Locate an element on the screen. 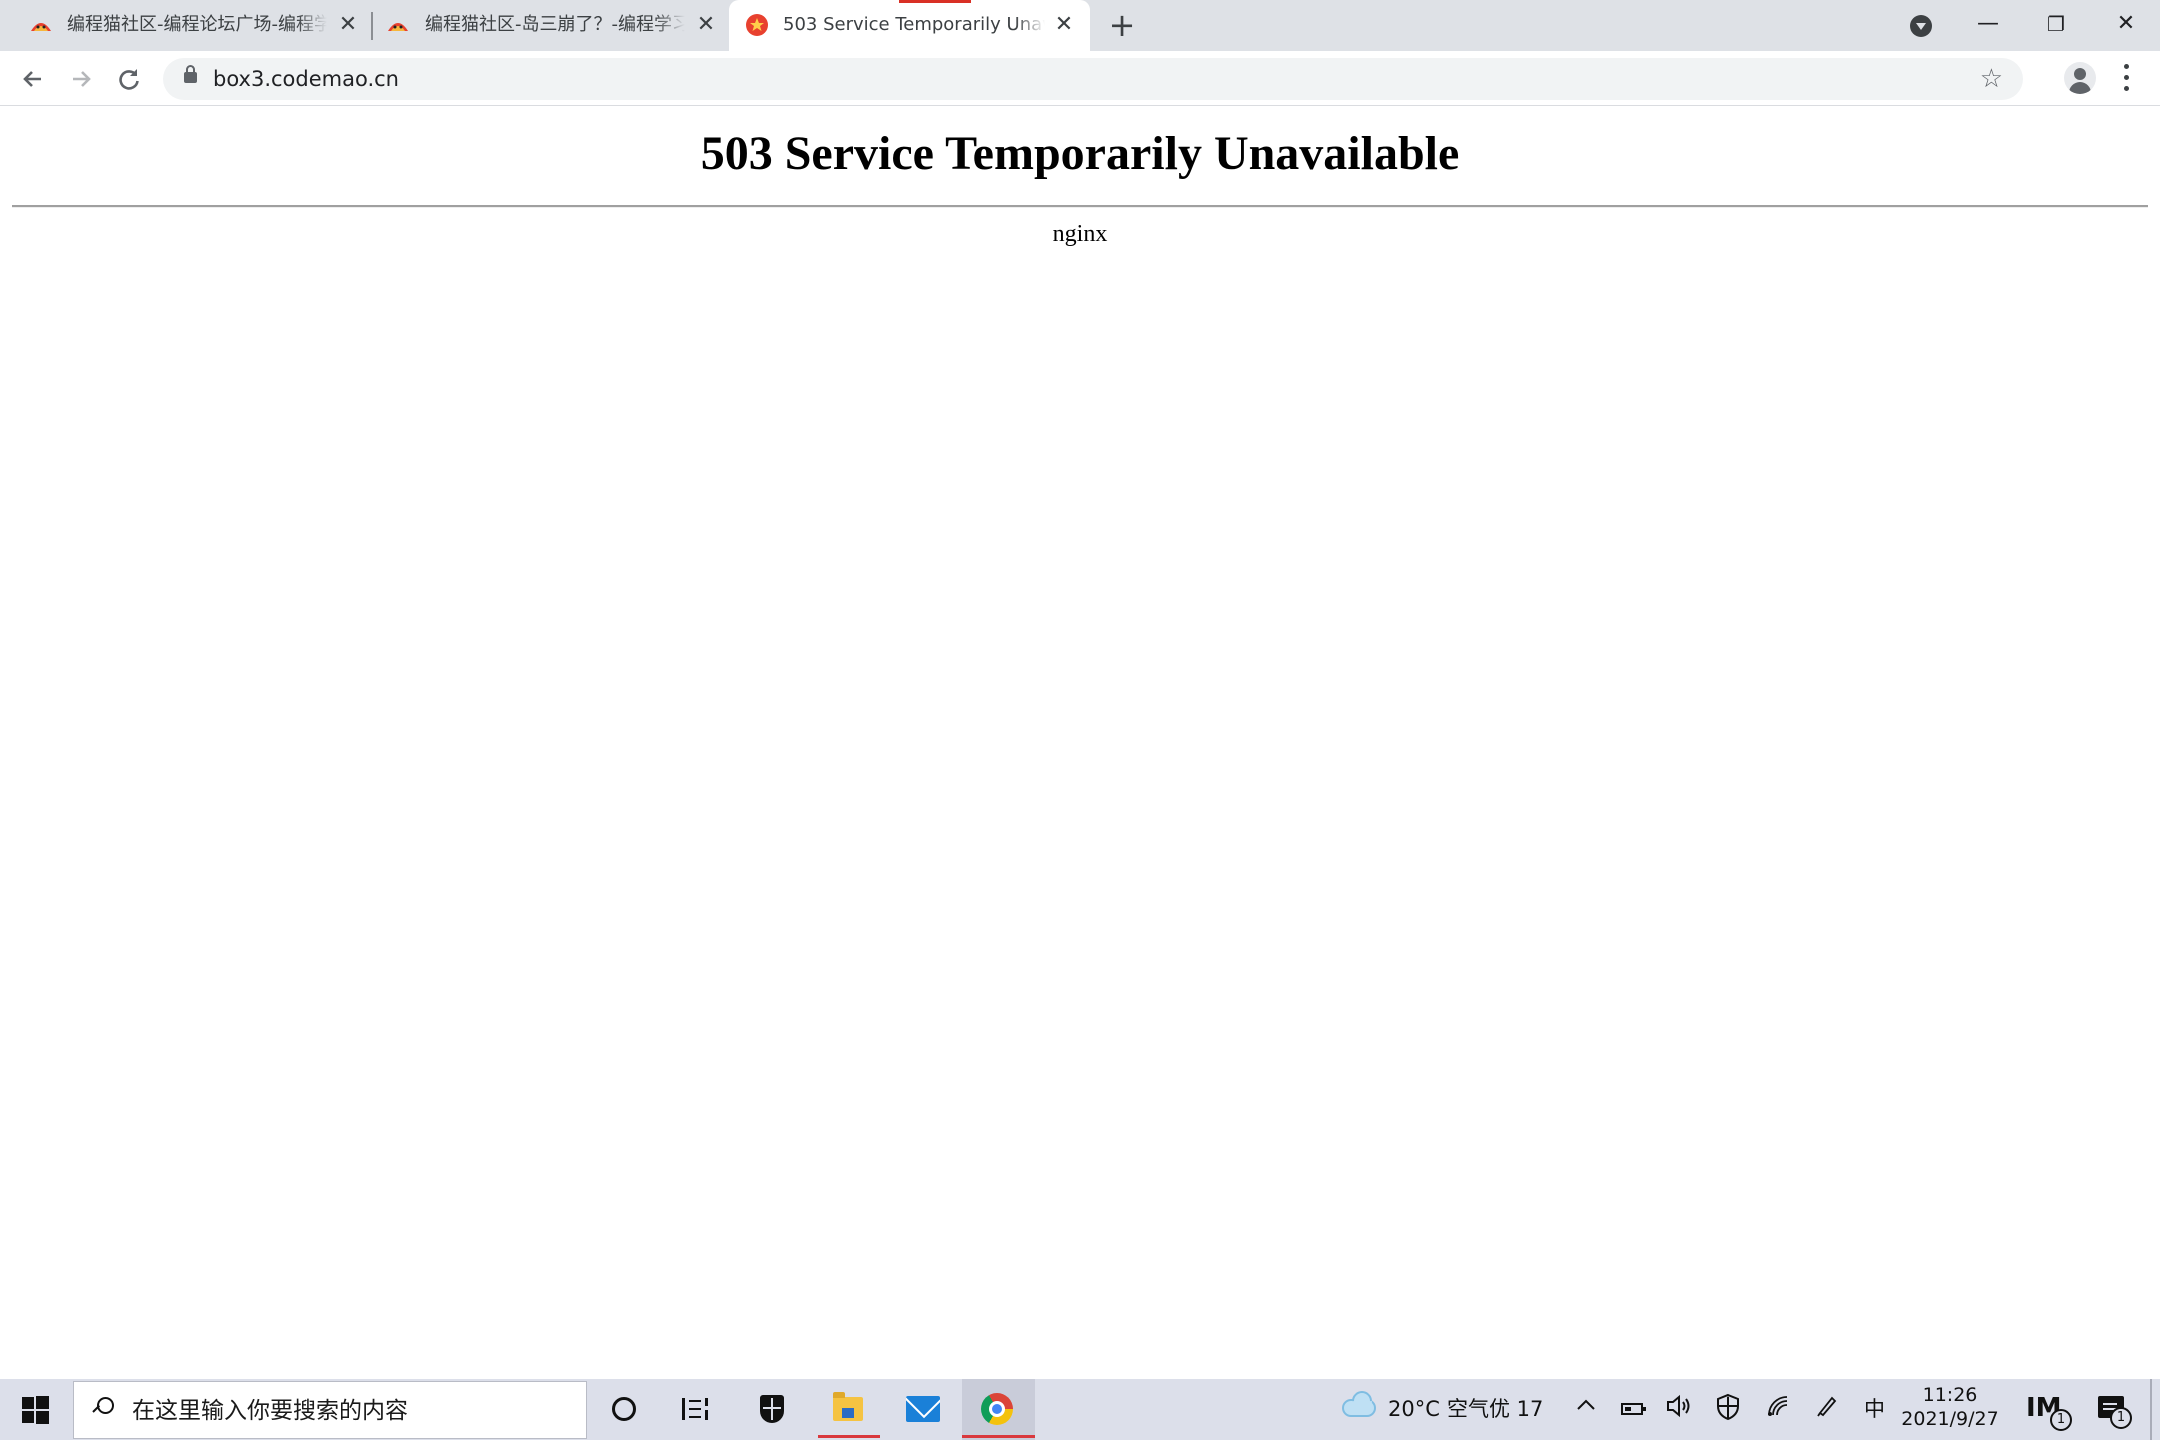 The width and height of the screenshot is (2160, 1440). url-text: box3.codemao.cn is located at coordinates (306, 79).